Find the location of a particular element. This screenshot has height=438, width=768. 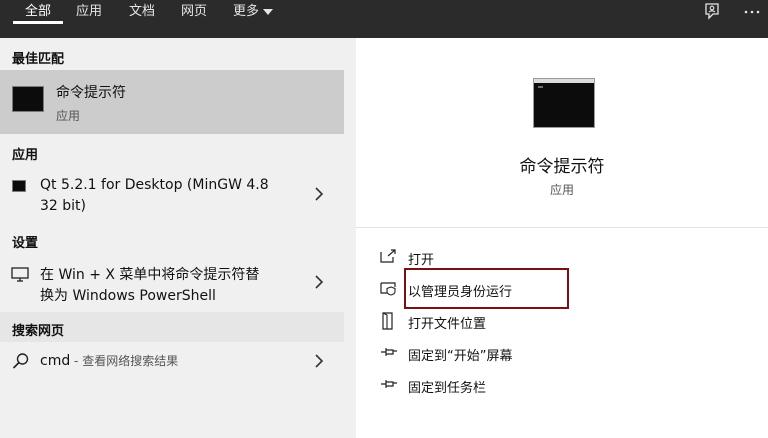

app-result-qt: Qt 5.2.1 for Desktop (MinGW 4.8 32 bit) is located at coordinates (172, 193).